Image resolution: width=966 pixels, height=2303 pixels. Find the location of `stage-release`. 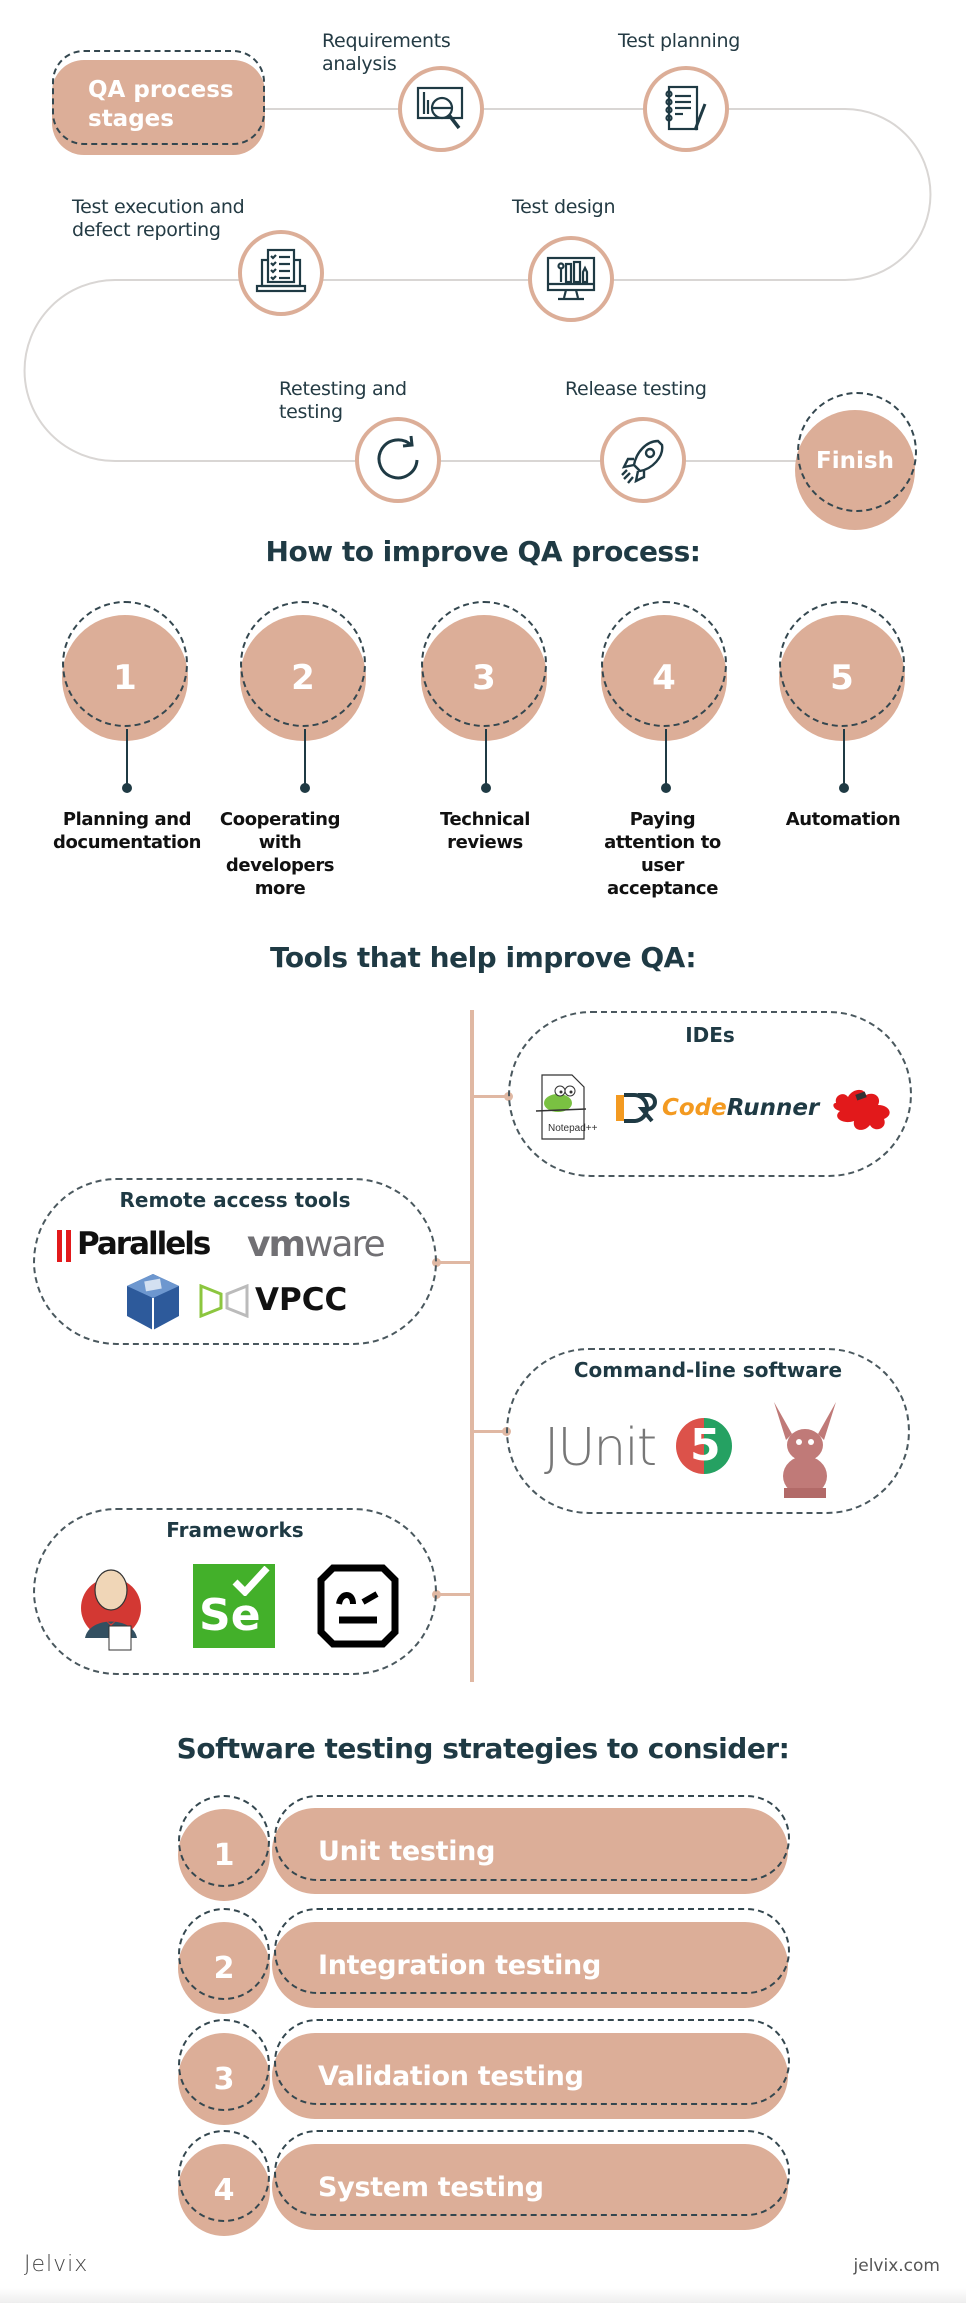

stage-release is located at coordinates (643, 460).